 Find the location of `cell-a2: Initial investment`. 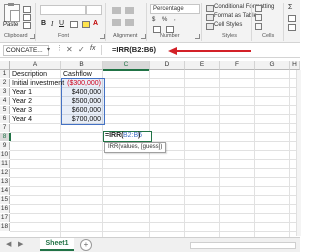

cell-a2: Initial investment is located at coordinates (38, 83).